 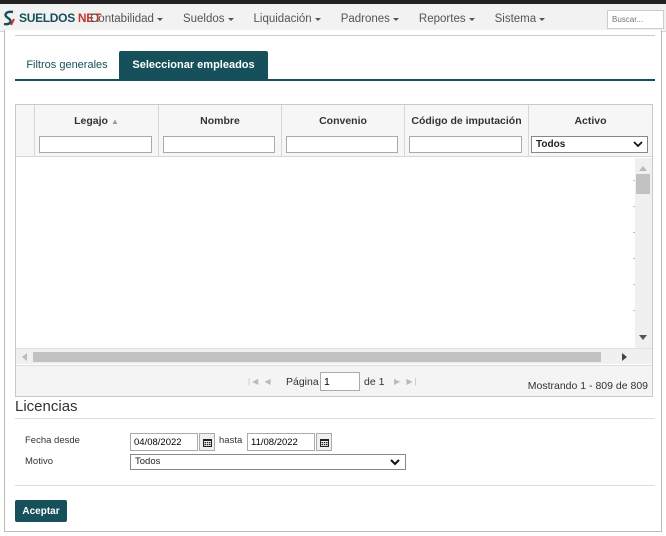 What do you see at coordinates (335, 485) in the screenshot?
I see `footer-divider` at bounding box center [335, 485].